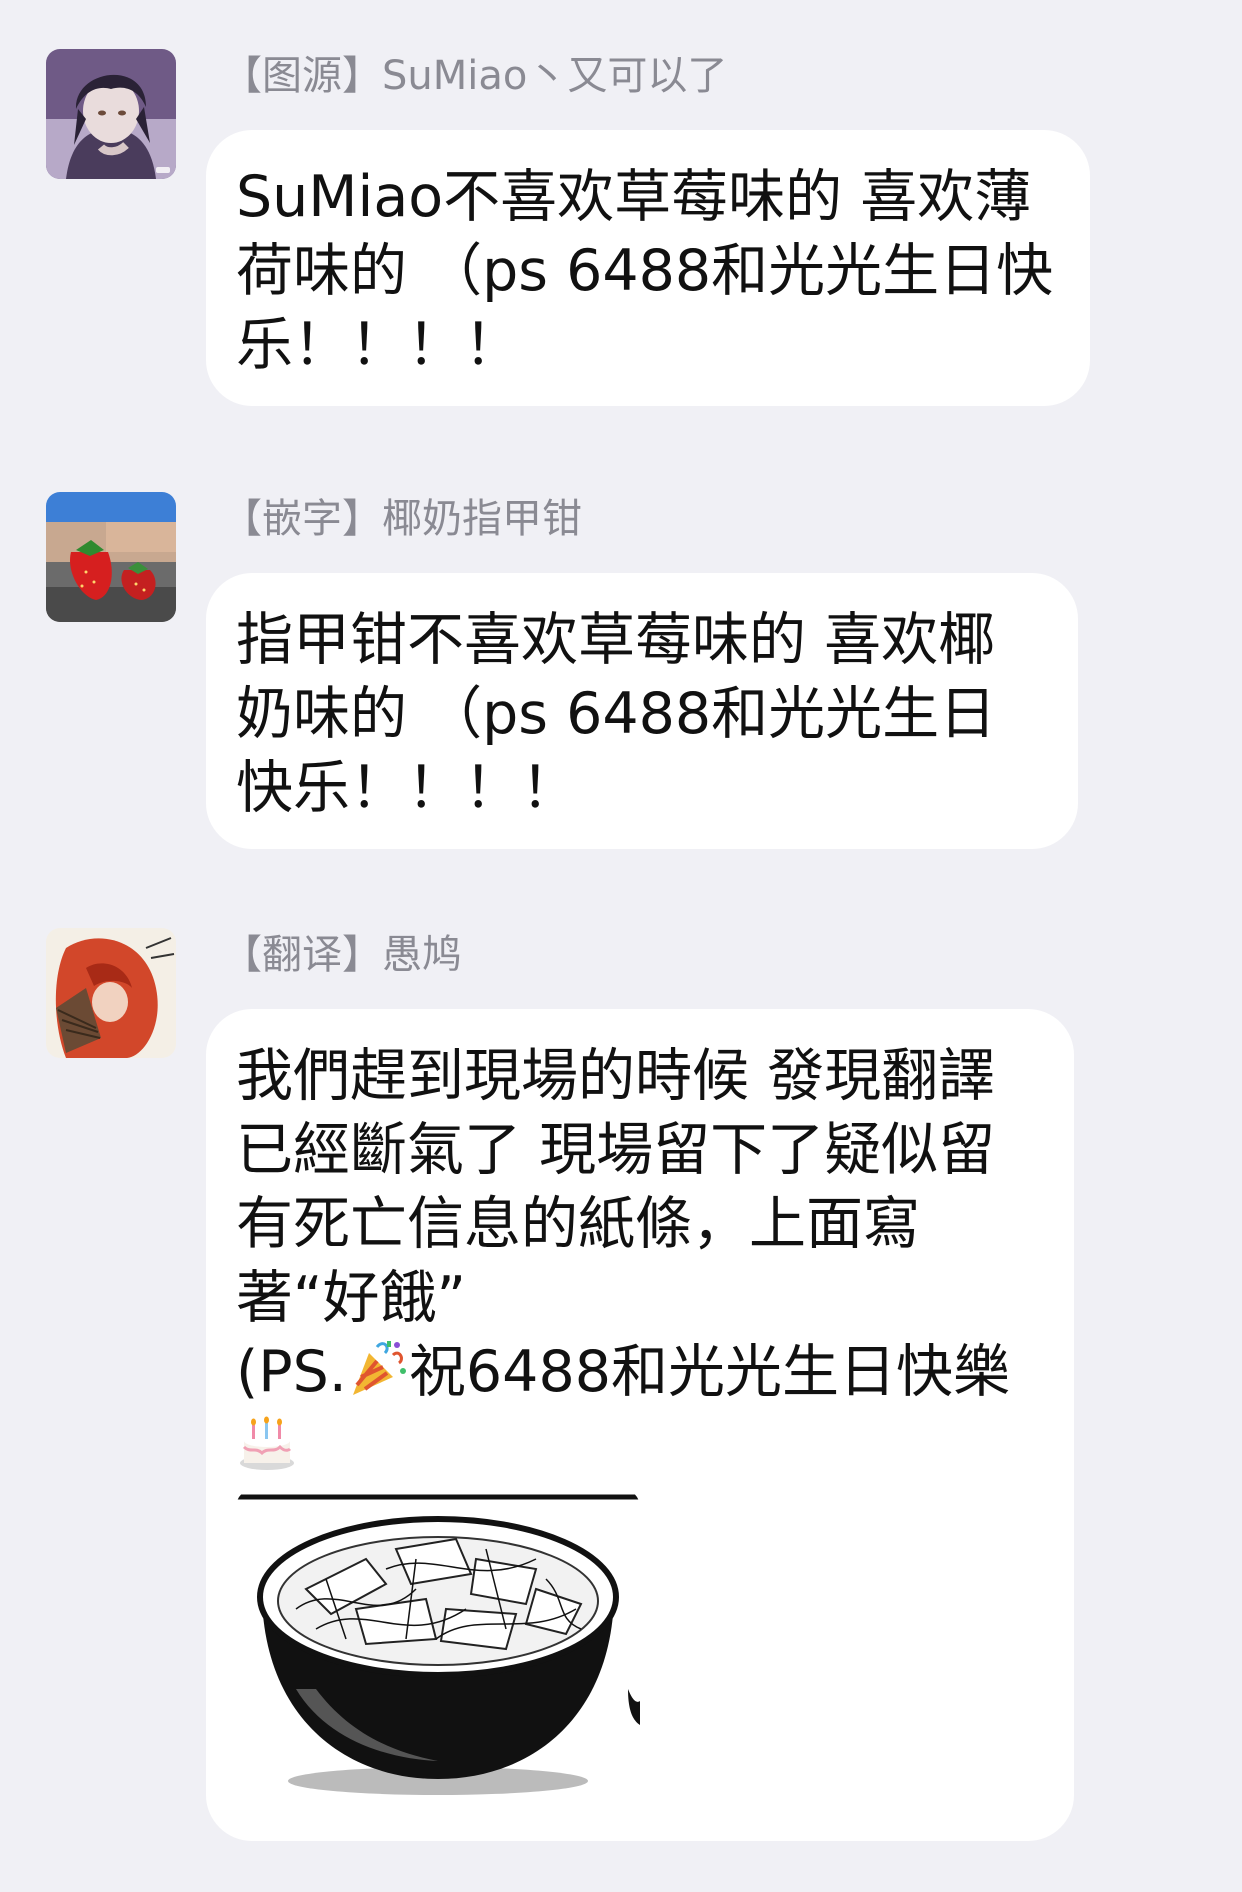 The height and width of the screenshot is (1892, 1242). What do you see at coordinates (342, 955) in the screenshot?
I see `sender-name: 【翻译】愚鸠` at bounding box center [342, 955].